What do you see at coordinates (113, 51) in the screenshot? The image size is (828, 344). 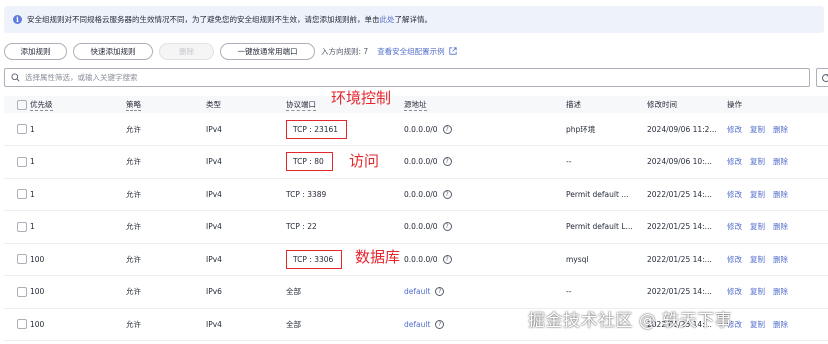 I see `quick-add-rule-button: 快速添加规则` at bounding box center [113, 51].